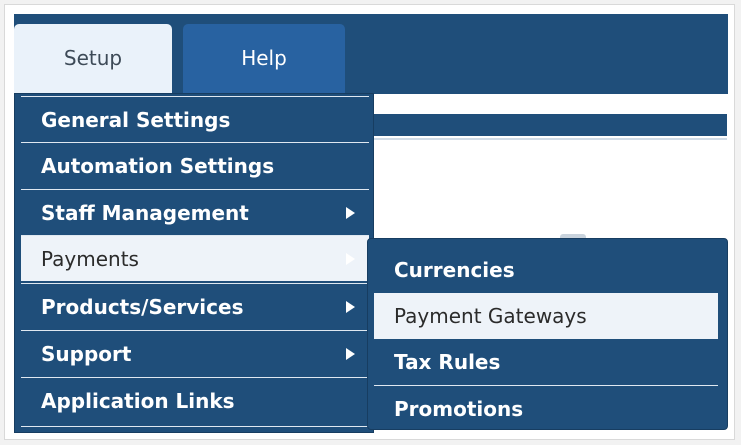 The height and width of the screenshot is (445, 741). Describe the element at coordinates (142, 306) in the screenshot. I see `menu-item-label: Products/Services` at that location.